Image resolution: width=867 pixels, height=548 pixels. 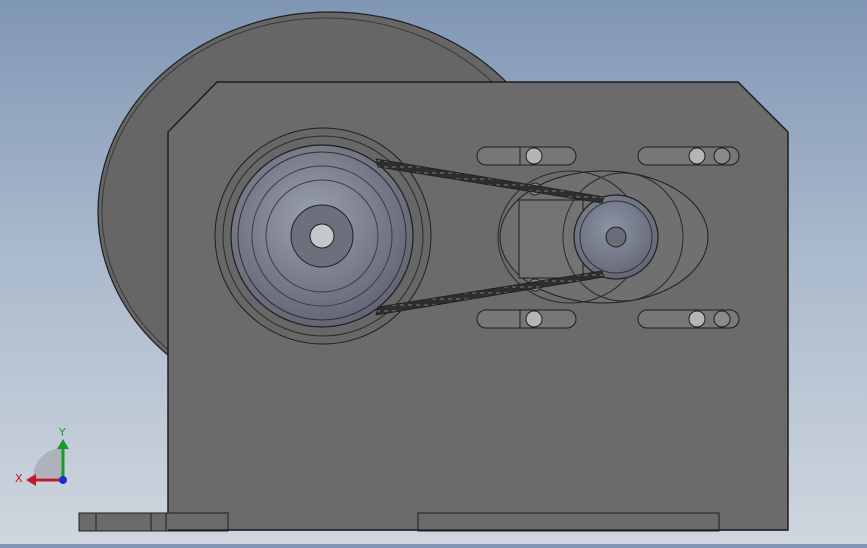 What do you see at coordinates (62, 432) in the screenshot?
I see `y-axis-label: Y` at bounding box center [62, 432].